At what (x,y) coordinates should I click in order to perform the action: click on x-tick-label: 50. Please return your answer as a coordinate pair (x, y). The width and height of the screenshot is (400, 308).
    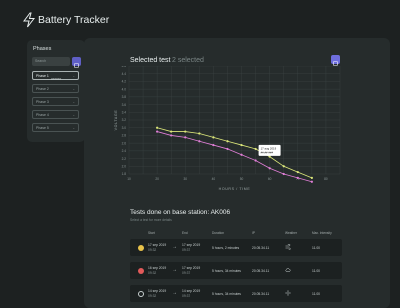
    Looking at the image, I should click on (242, 179).